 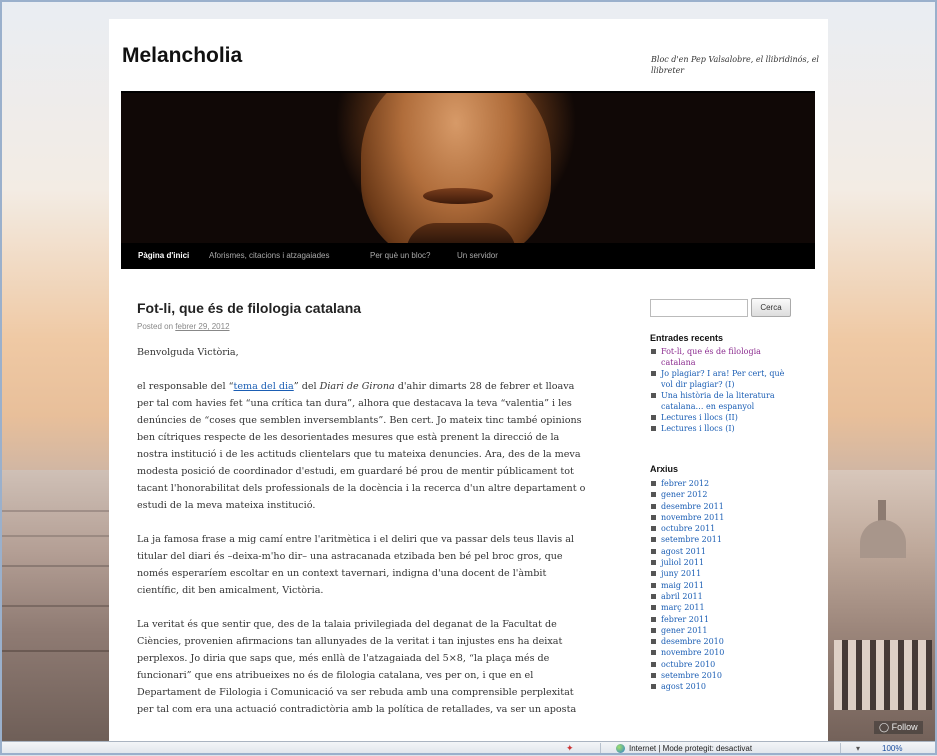 I want to click on nav-item-home: Pàgina d'inici, so click(x=163, y=255).